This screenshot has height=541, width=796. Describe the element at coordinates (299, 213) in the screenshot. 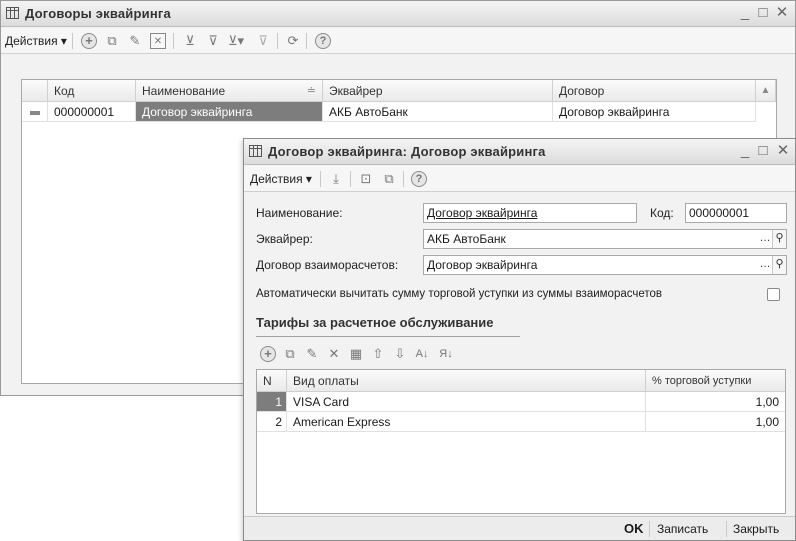

I see `name-label: Наименование:` at that location.